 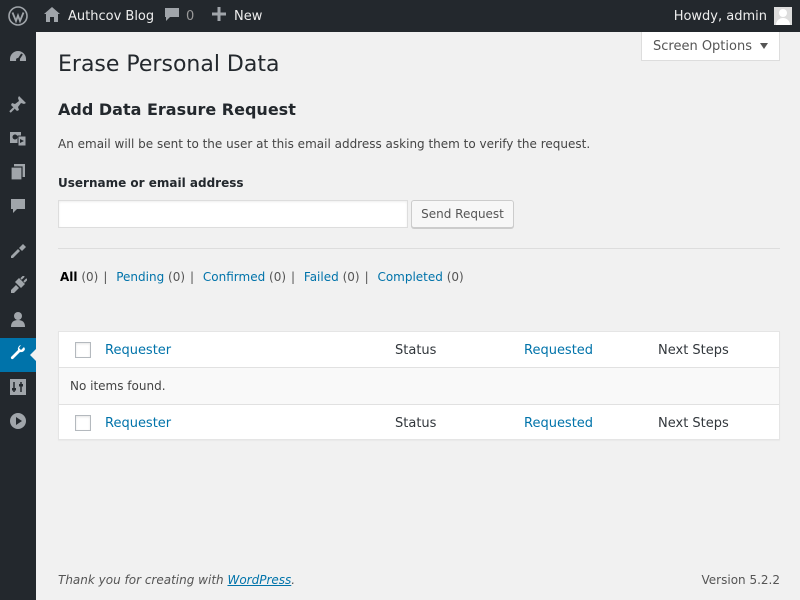 I want to click on menu-posts, so click(x=18, y=106).